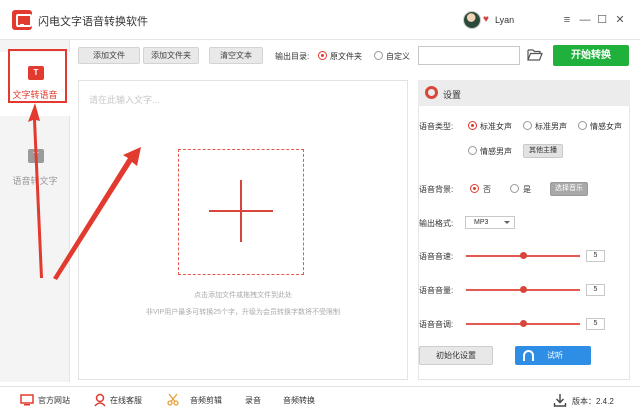 This screenshot has height=418, width=640. I want to click on volume-label: 语音音量:, so click(436, 290).